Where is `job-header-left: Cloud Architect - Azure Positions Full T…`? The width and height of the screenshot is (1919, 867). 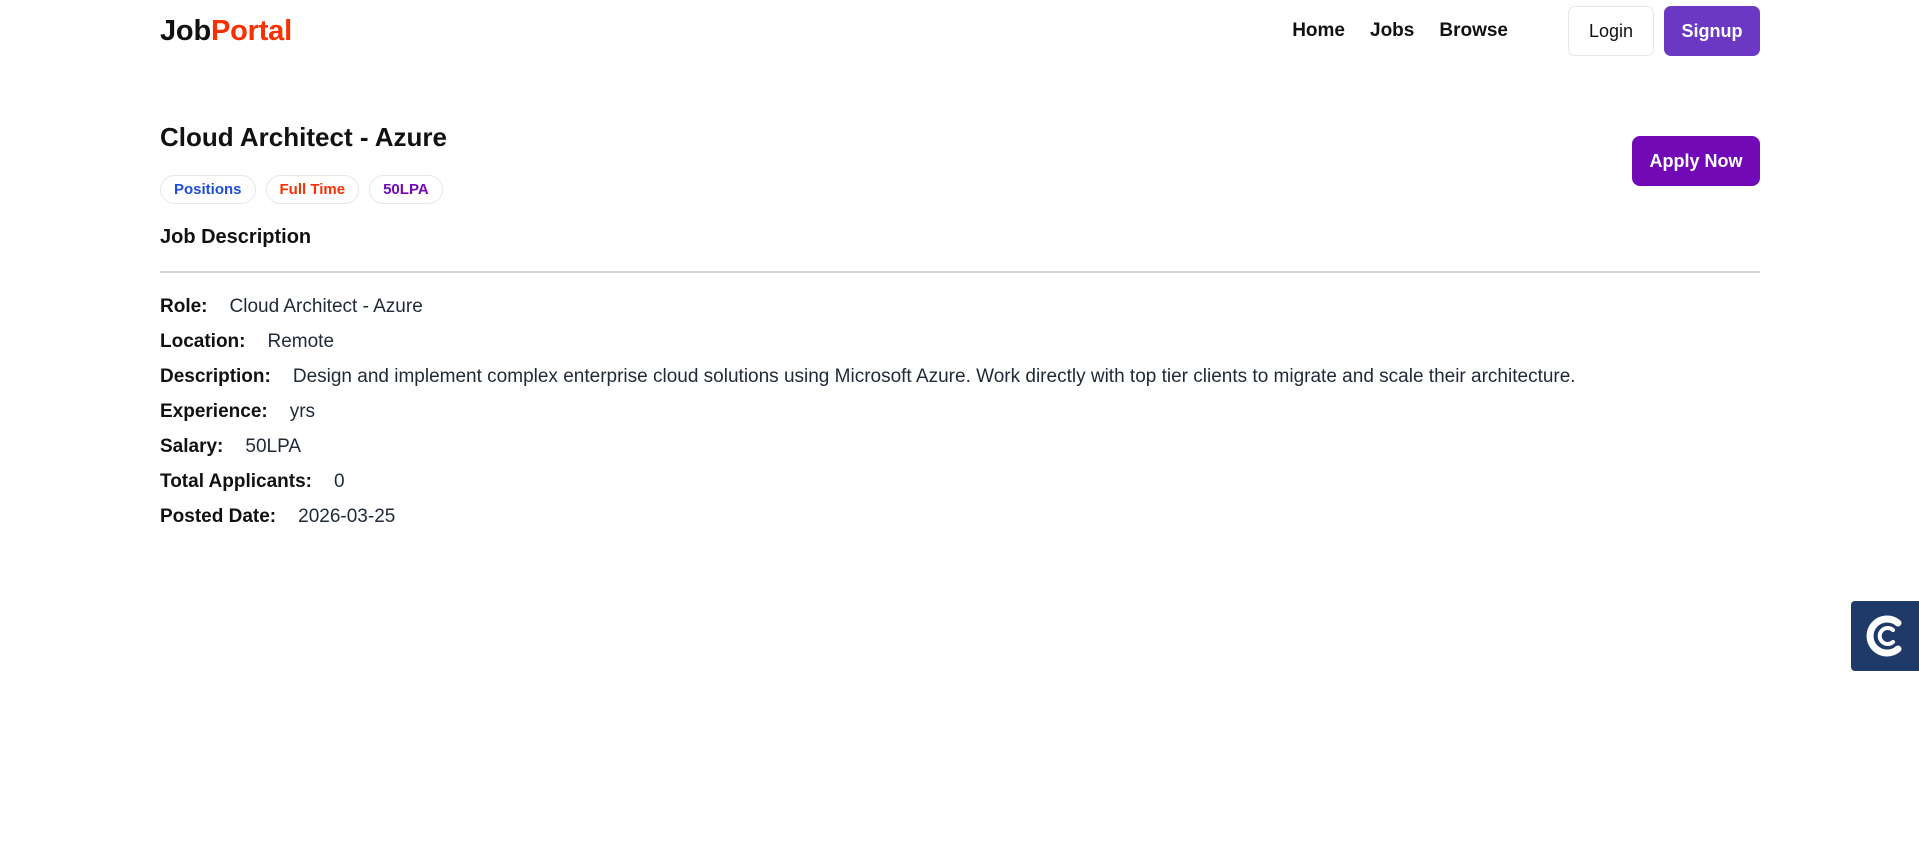 job-header-left: Cloud Architect - Azure Positions Full T… is located at coordinates (303, 163).